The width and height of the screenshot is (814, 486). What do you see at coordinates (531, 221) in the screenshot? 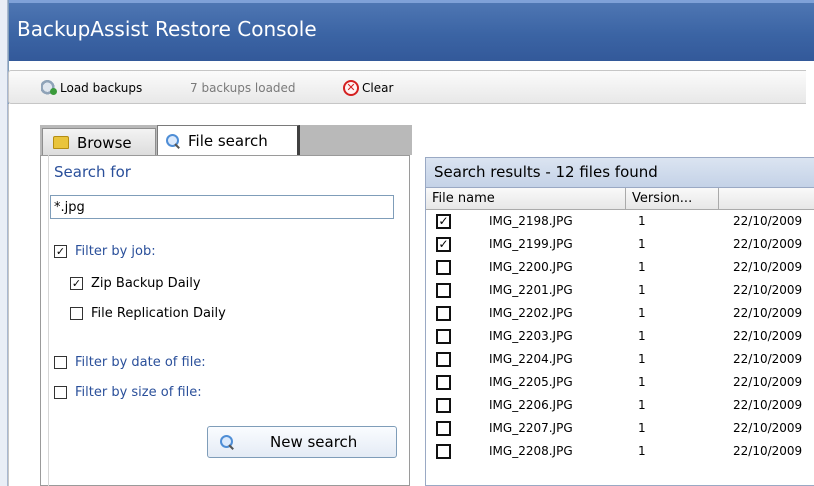
I see `row-file-name: IMG_2198.JPG` at bounding box center [531, 221].